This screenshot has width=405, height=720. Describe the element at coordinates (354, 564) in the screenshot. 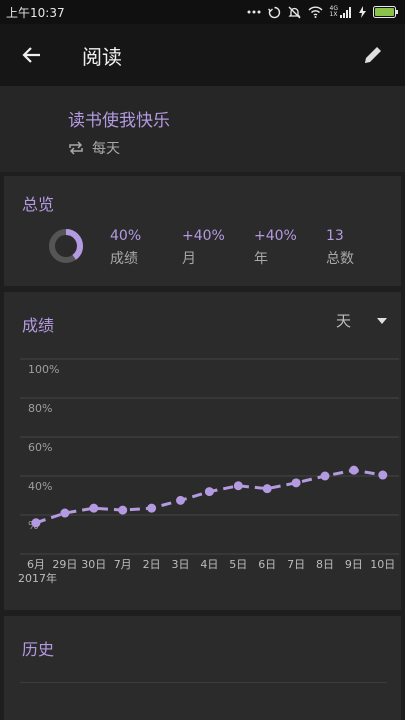

I see `x-tick-label: 9日` at that location.